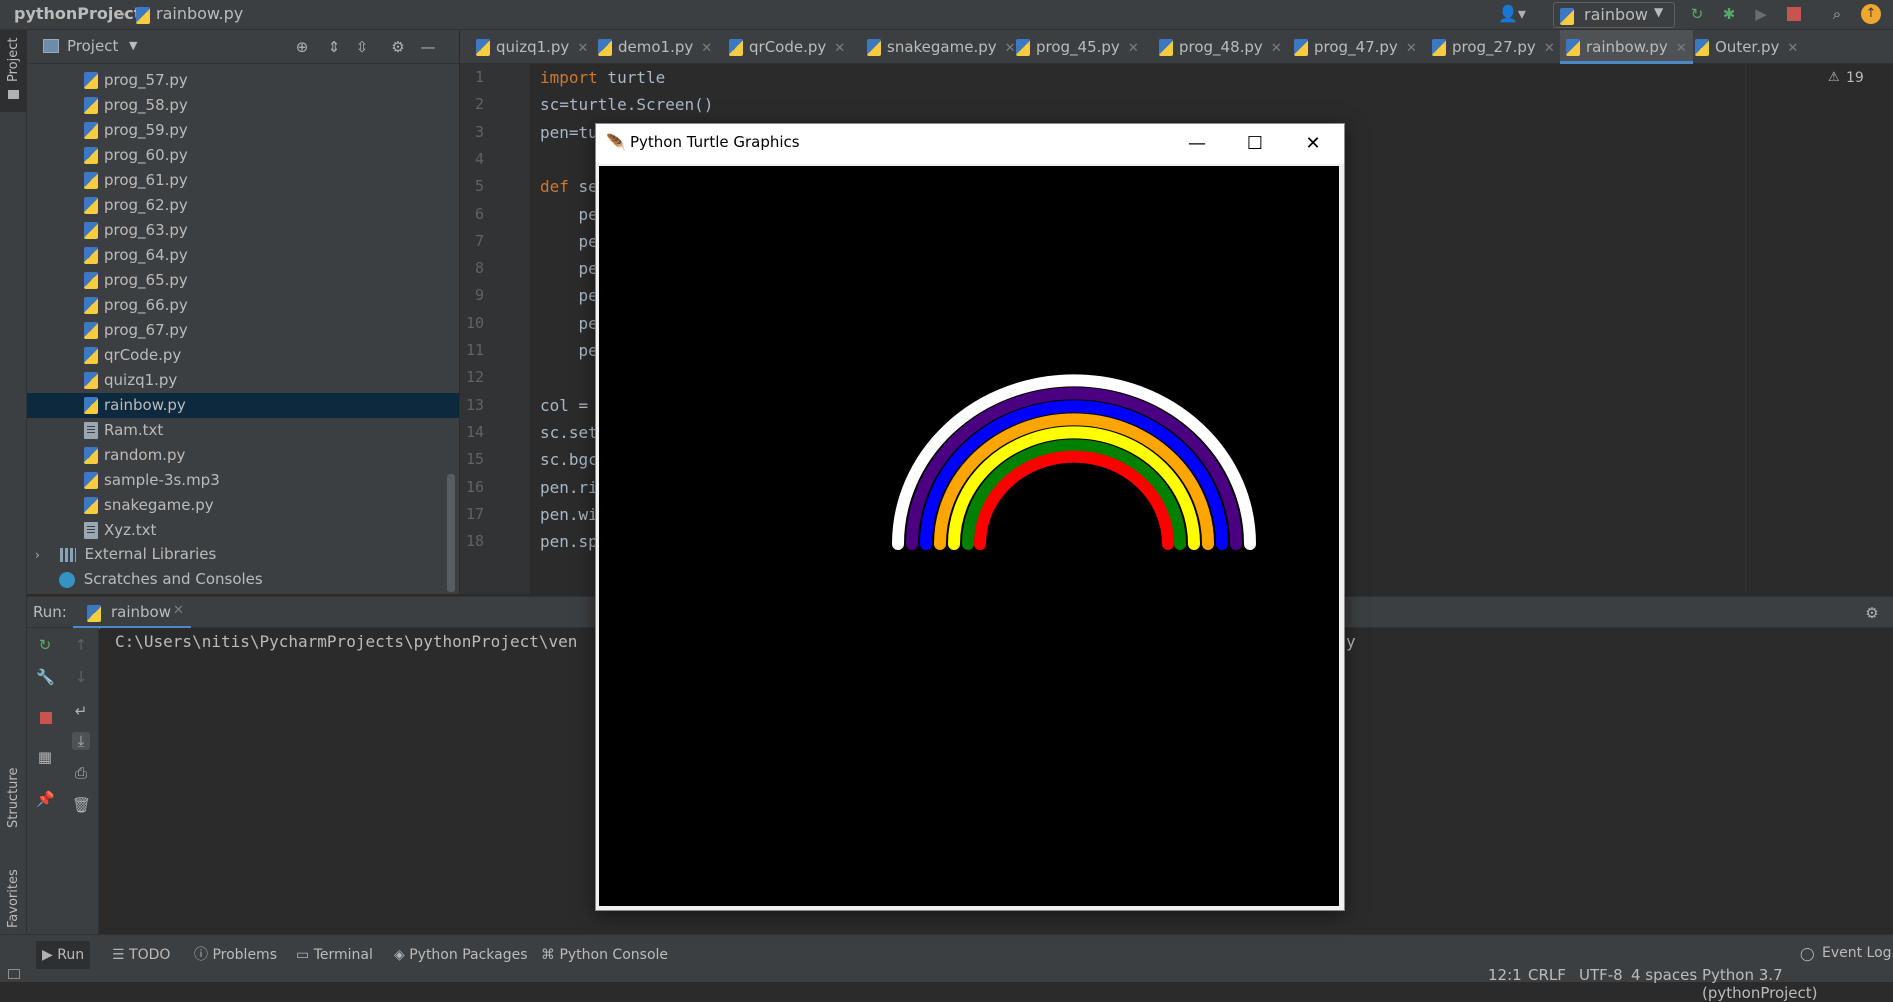 The width and height of the screenshot is (1893, 1002). What do you see at coordinates (243, 380) in the screenshot?
I see `tree-item: quizq1.py` at bounding box center [243, 380].